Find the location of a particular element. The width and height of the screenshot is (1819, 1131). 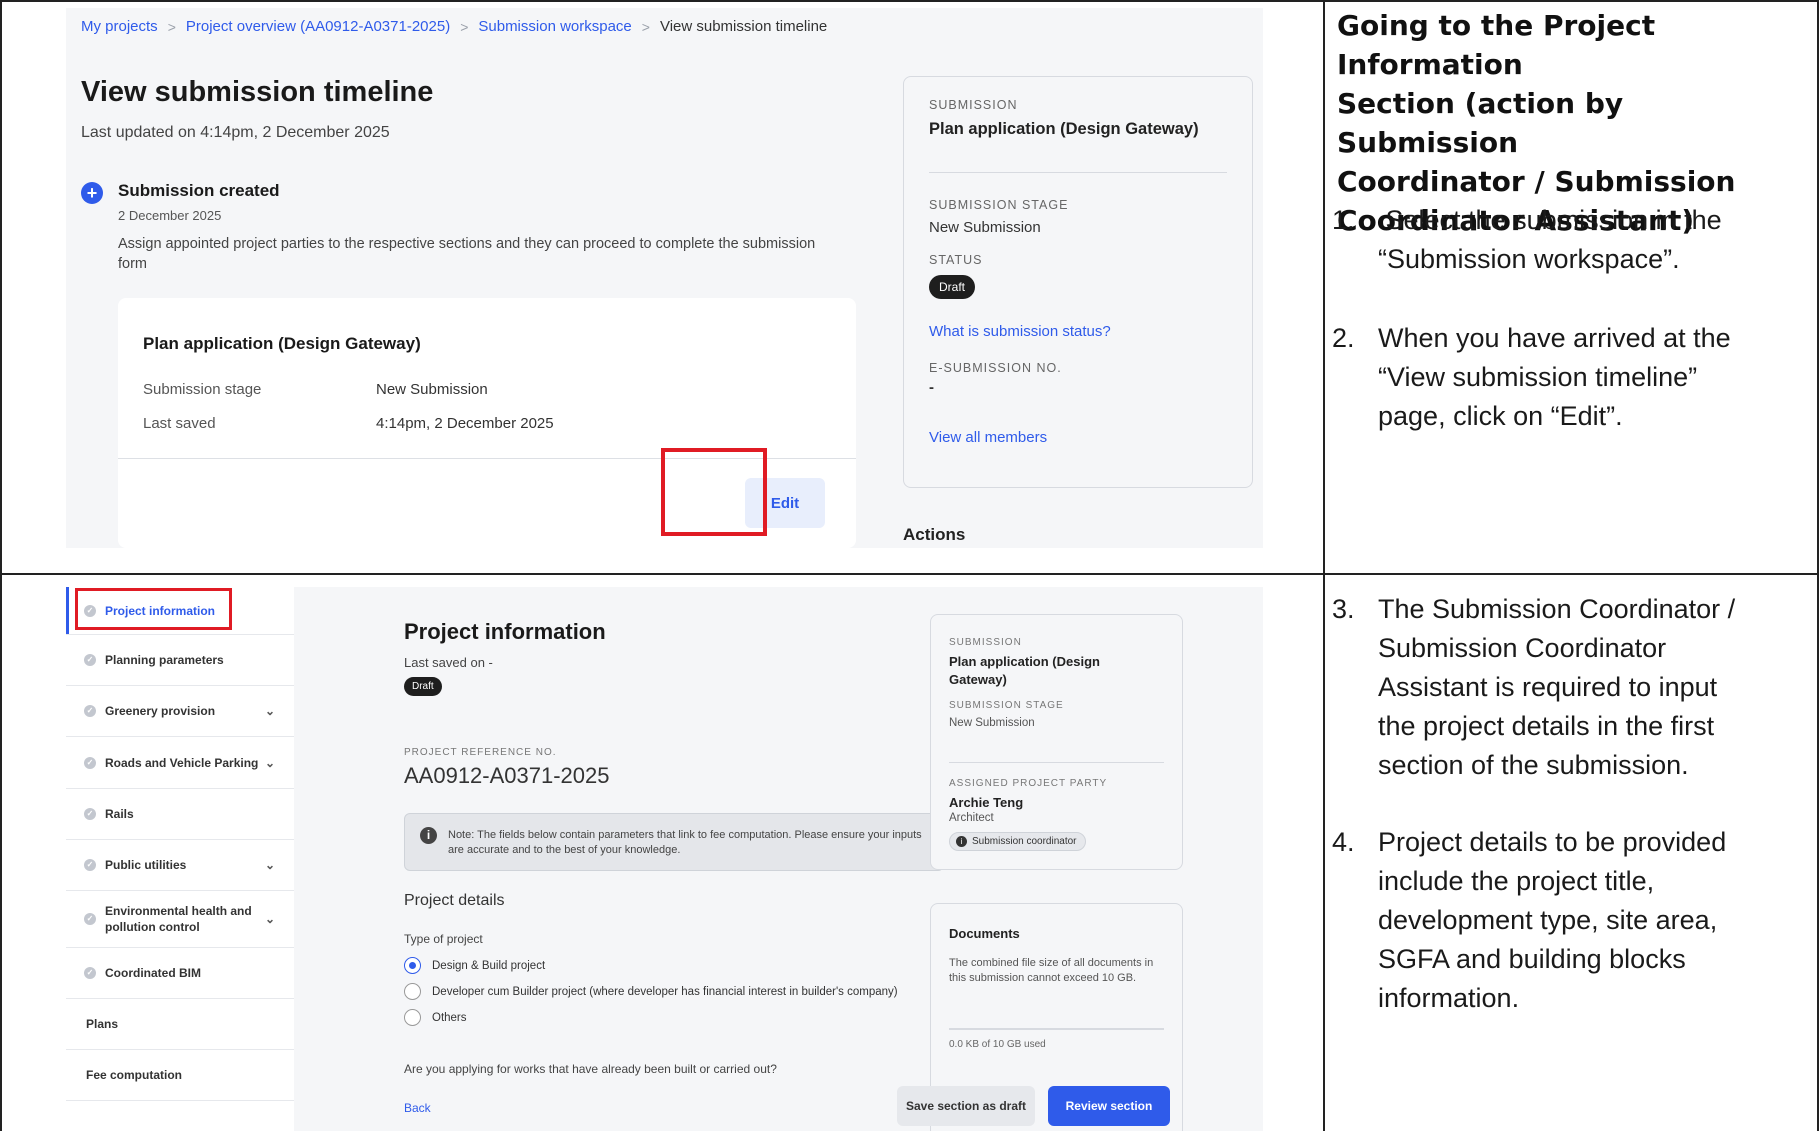

saved-label: Last saved is located at coordinates (179, 423).